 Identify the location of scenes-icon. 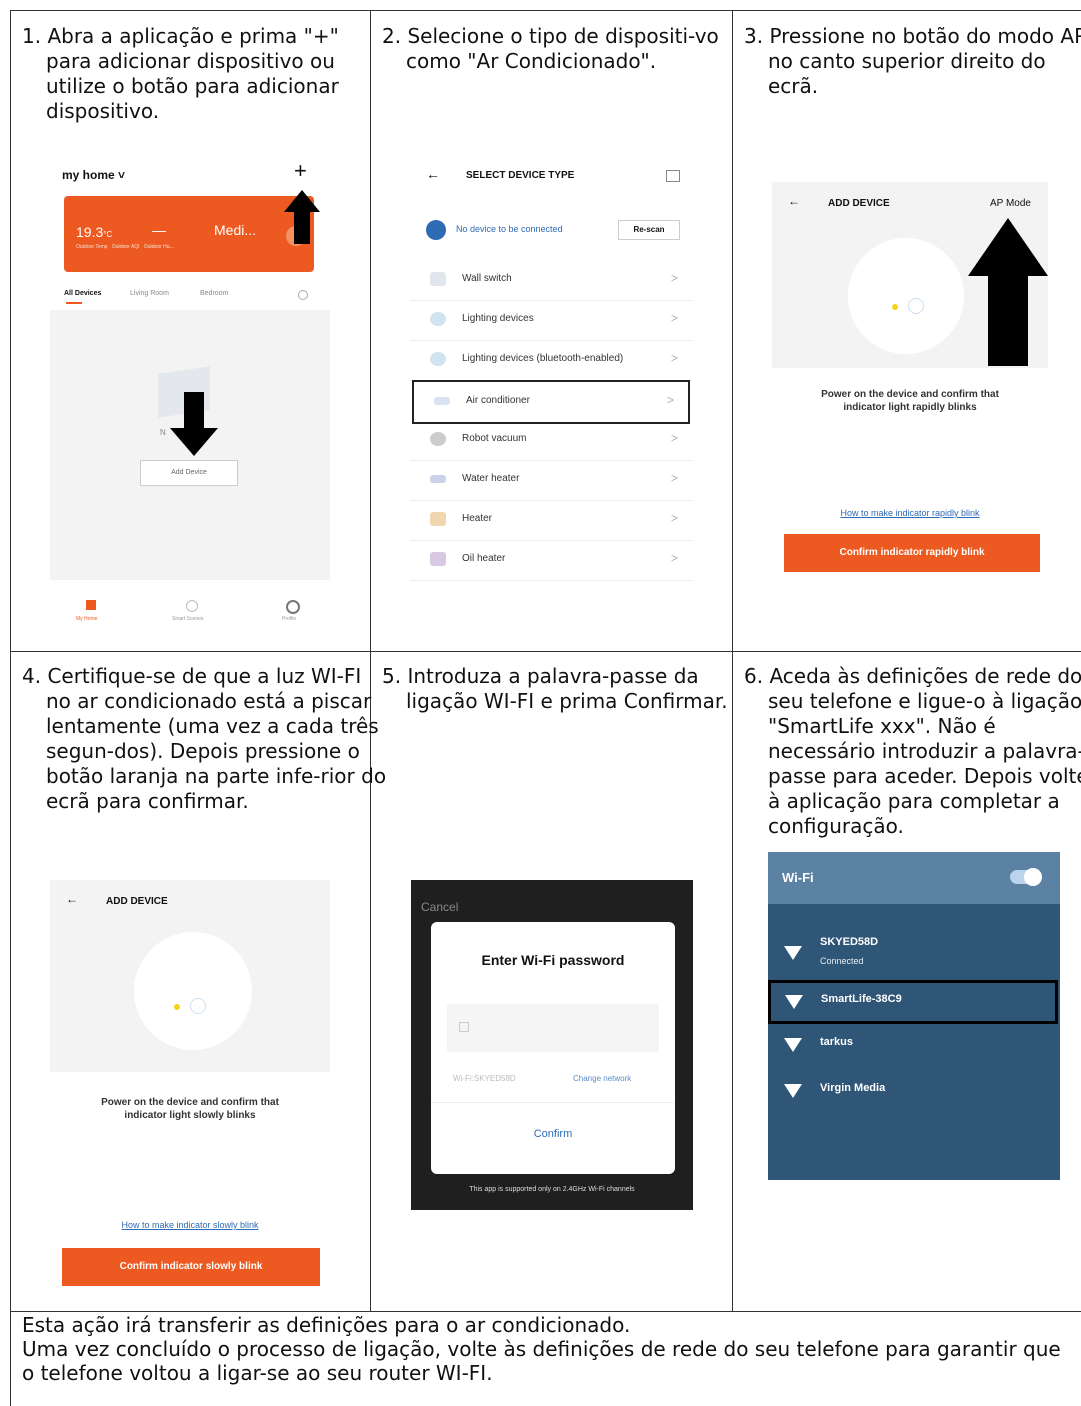
(192, 606).